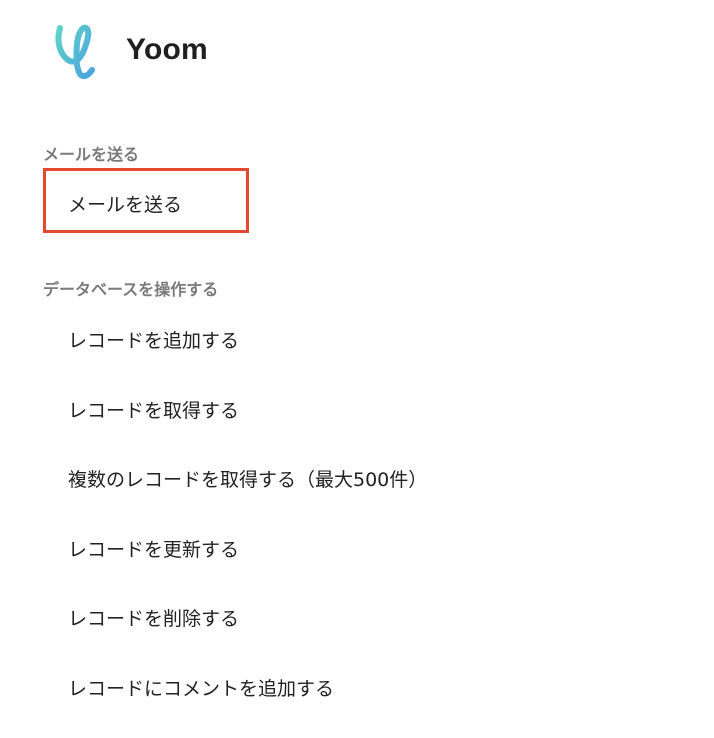 The height and width of the screenshot is (738, 714). I want to click on app-header: Yoom, so click(129, 50).